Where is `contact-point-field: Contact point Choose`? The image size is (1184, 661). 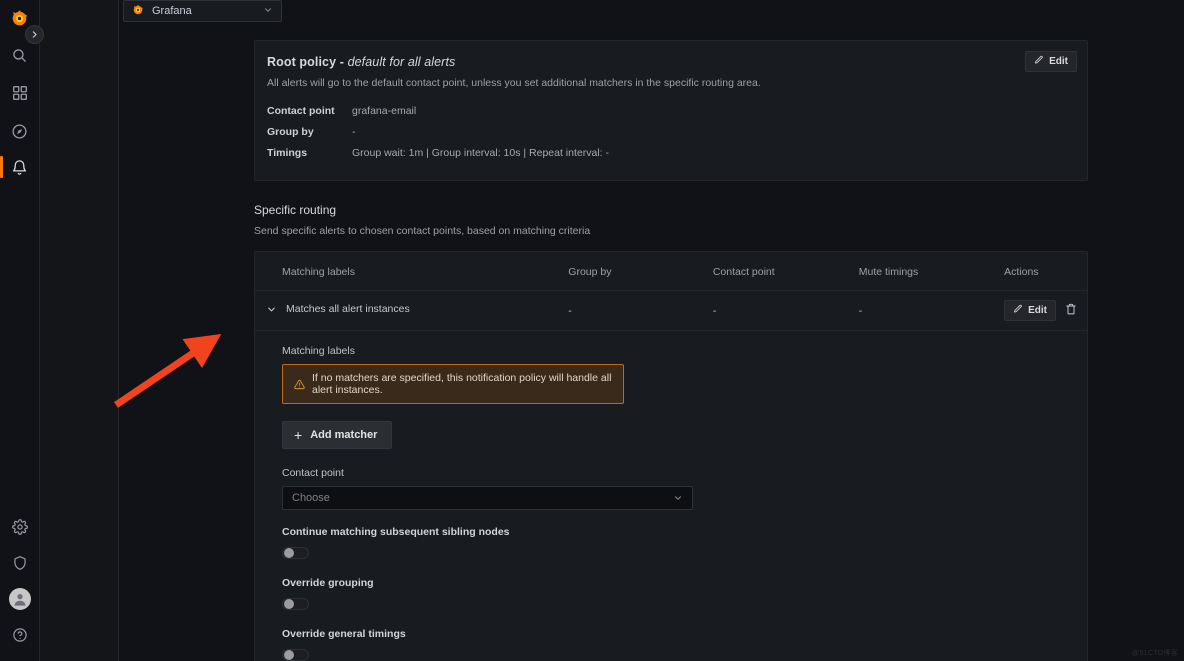 contact-point-field: Contact point Choose is located at coordinates (676, 488).